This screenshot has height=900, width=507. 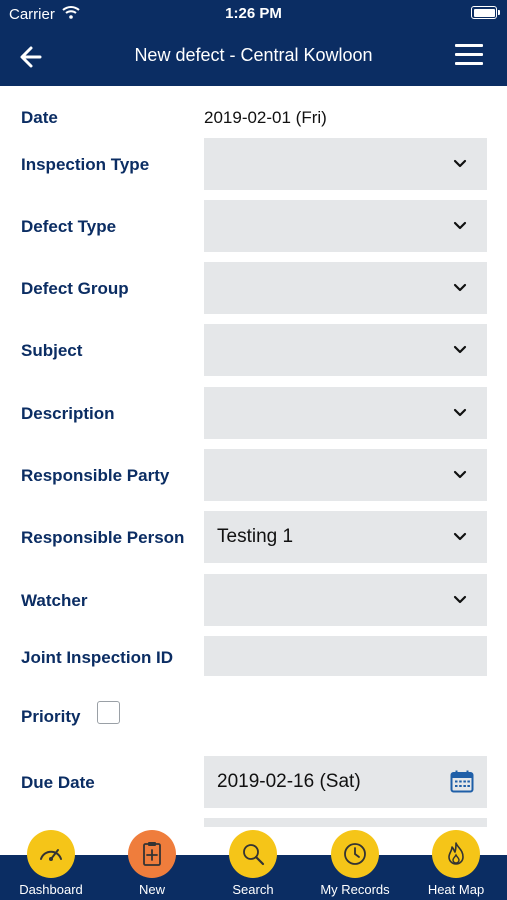 What do you see at coordinates (151, 889) in the screenshot?
I see `tab-label: New` at bounding box center [151, 889].